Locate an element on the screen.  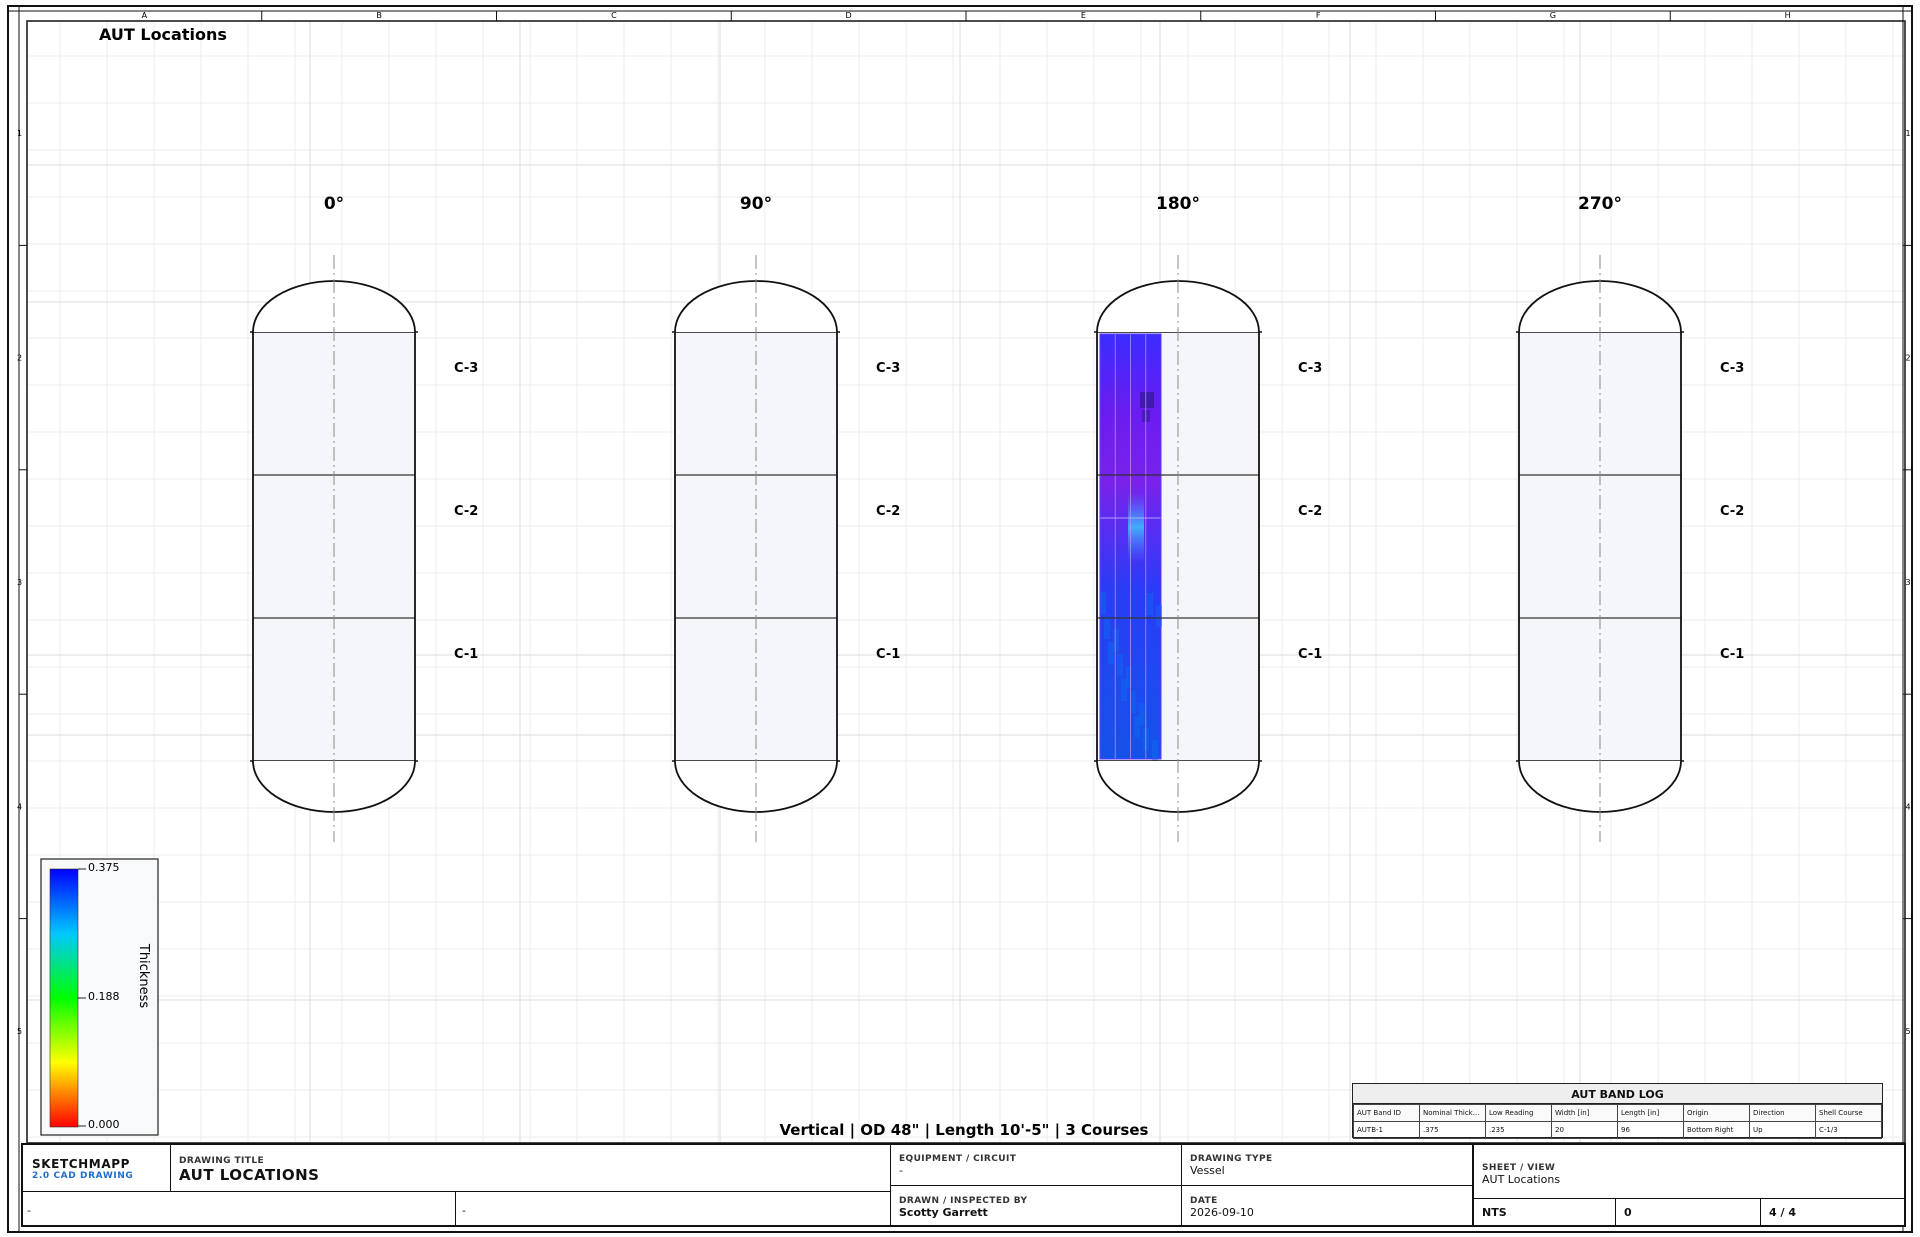
brand-name: SKETCHMAPP is located at coordinates (81, 1164).